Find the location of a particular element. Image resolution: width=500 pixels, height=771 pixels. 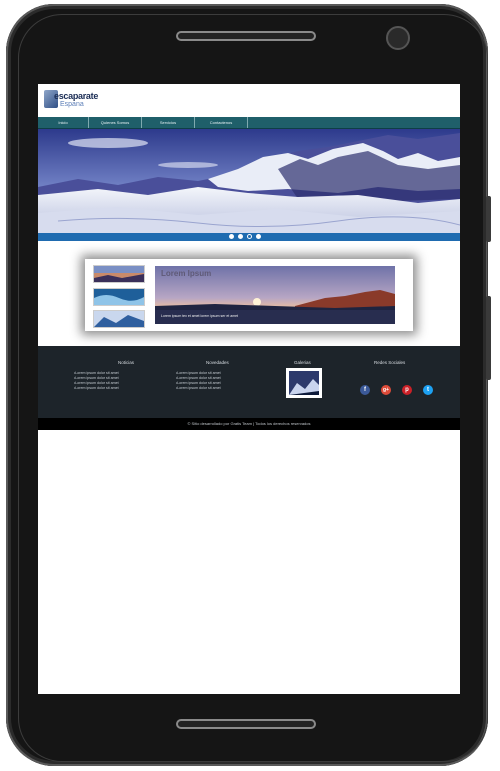

sunset-thumb-image is located at coordinates (119, 274).